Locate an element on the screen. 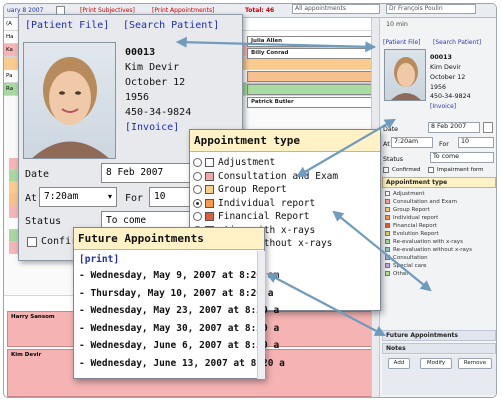 The width and height of the screenshot is (502, 402). appointment-type-label: Adjustment is located at coordinates (247, 162).